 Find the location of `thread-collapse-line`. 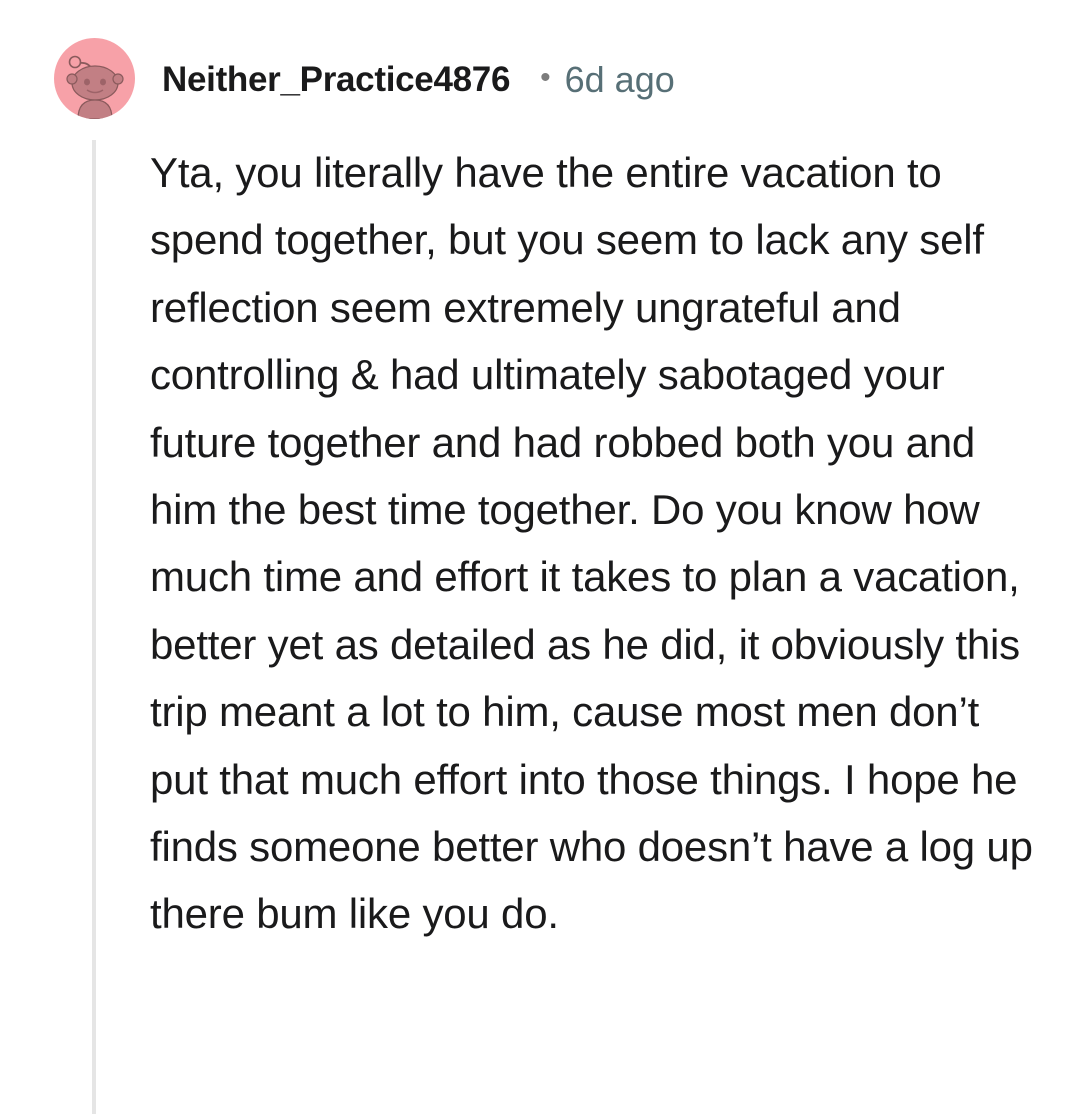

thread-collapse-line is located at coordinates (94, 627).